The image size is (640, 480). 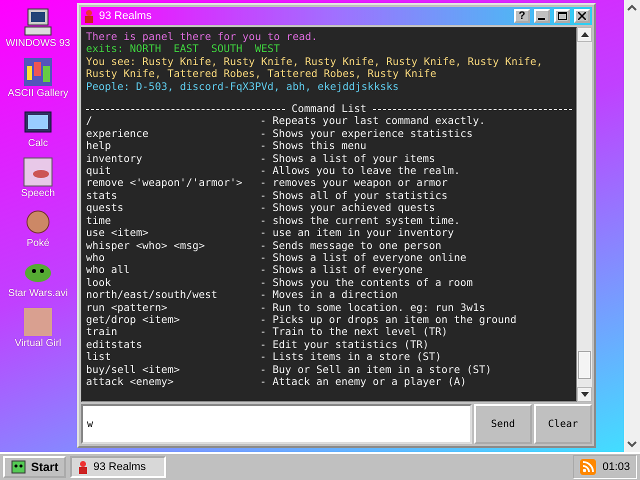 What do you see at coordinates (38, 294) in the screenshot?
I see `desktop-icon-label: Star Wars.avi` at bounding box center [38, 294].